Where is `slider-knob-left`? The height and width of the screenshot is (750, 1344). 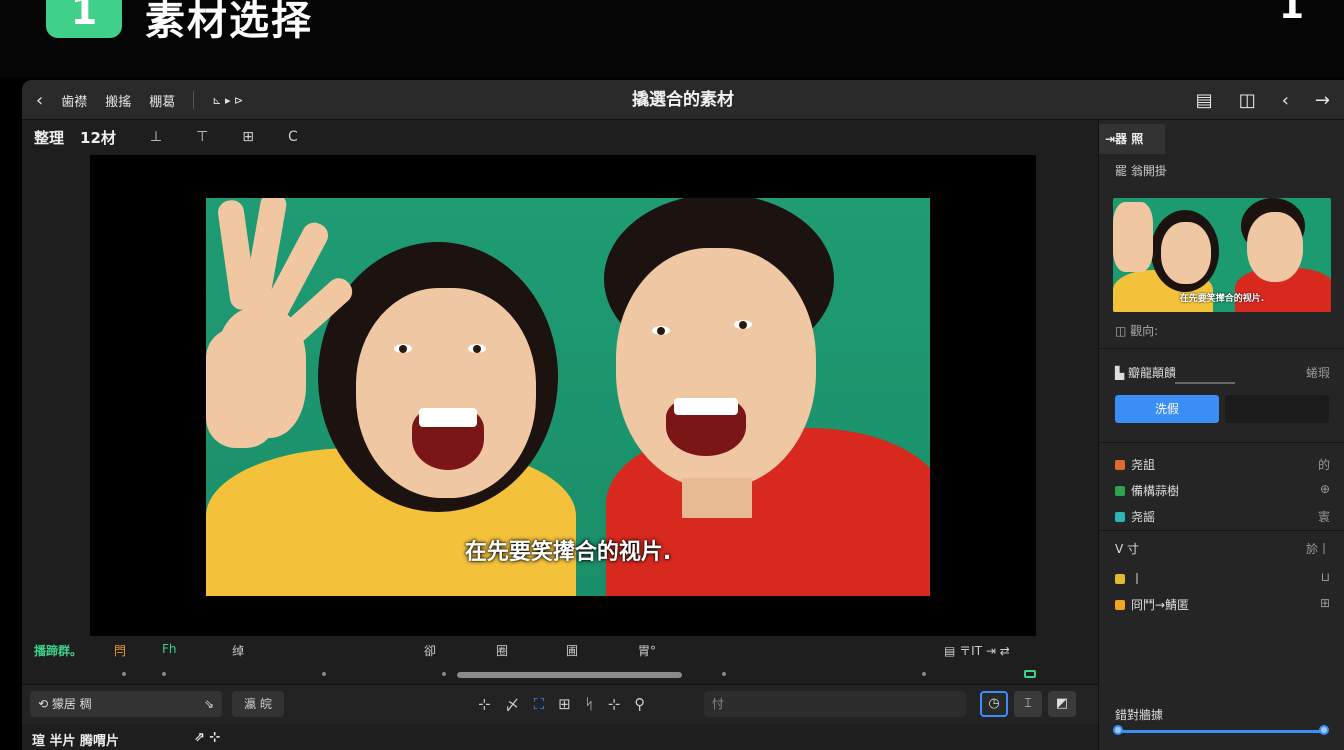
slider-knob-left is located at coordinates (1118, 730).